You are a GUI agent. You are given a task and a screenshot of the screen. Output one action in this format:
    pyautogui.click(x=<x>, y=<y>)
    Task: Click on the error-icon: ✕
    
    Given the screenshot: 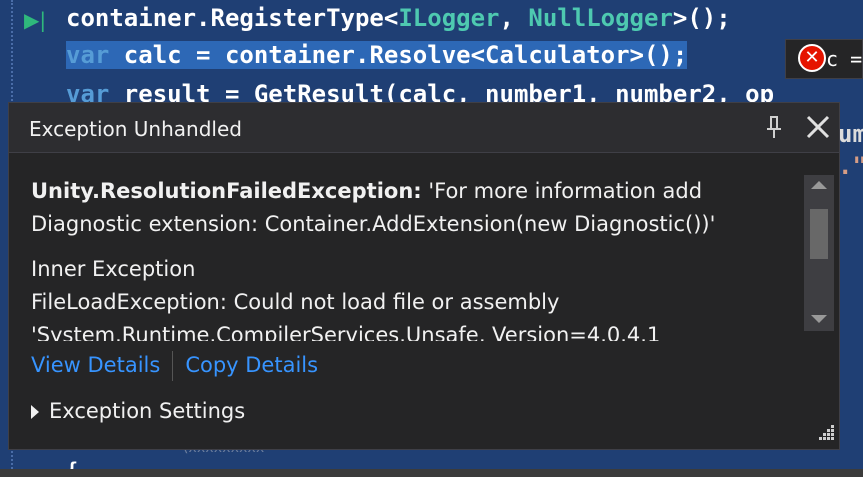 What is the action you would take?
    pyautogui.click(x=812, y=58)
    